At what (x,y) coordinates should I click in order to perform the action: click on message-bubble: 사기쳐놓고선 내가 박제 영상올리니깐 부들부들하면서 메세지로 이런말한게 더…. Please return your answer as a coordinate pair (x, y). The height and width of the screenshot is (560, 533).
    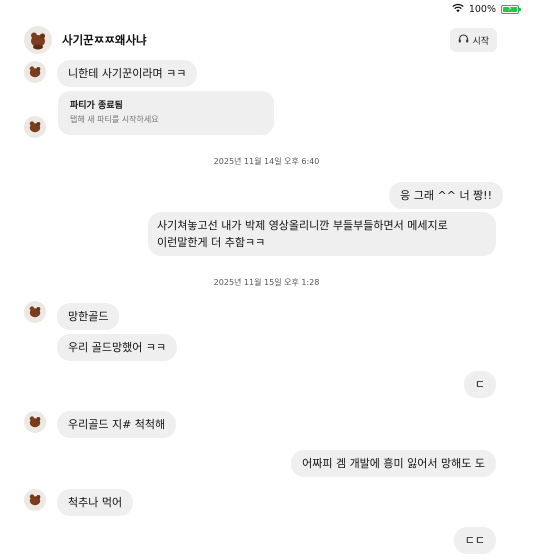
    Looking at the image, I should click on (322, 234).